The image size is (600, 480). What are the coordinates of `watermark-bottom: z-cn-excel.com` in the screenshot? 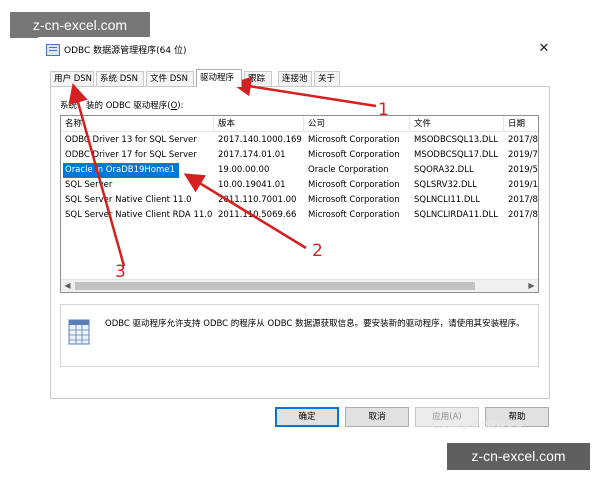 It's located at (518, 456).